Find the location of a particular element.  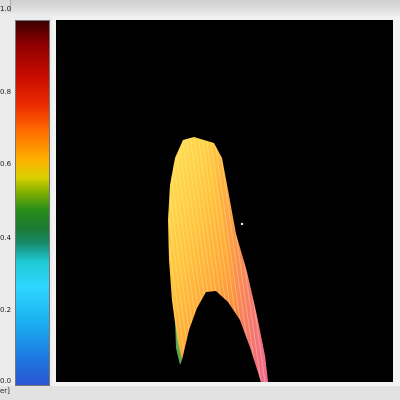

status-strip: er] is located at coordinates (200, 393).